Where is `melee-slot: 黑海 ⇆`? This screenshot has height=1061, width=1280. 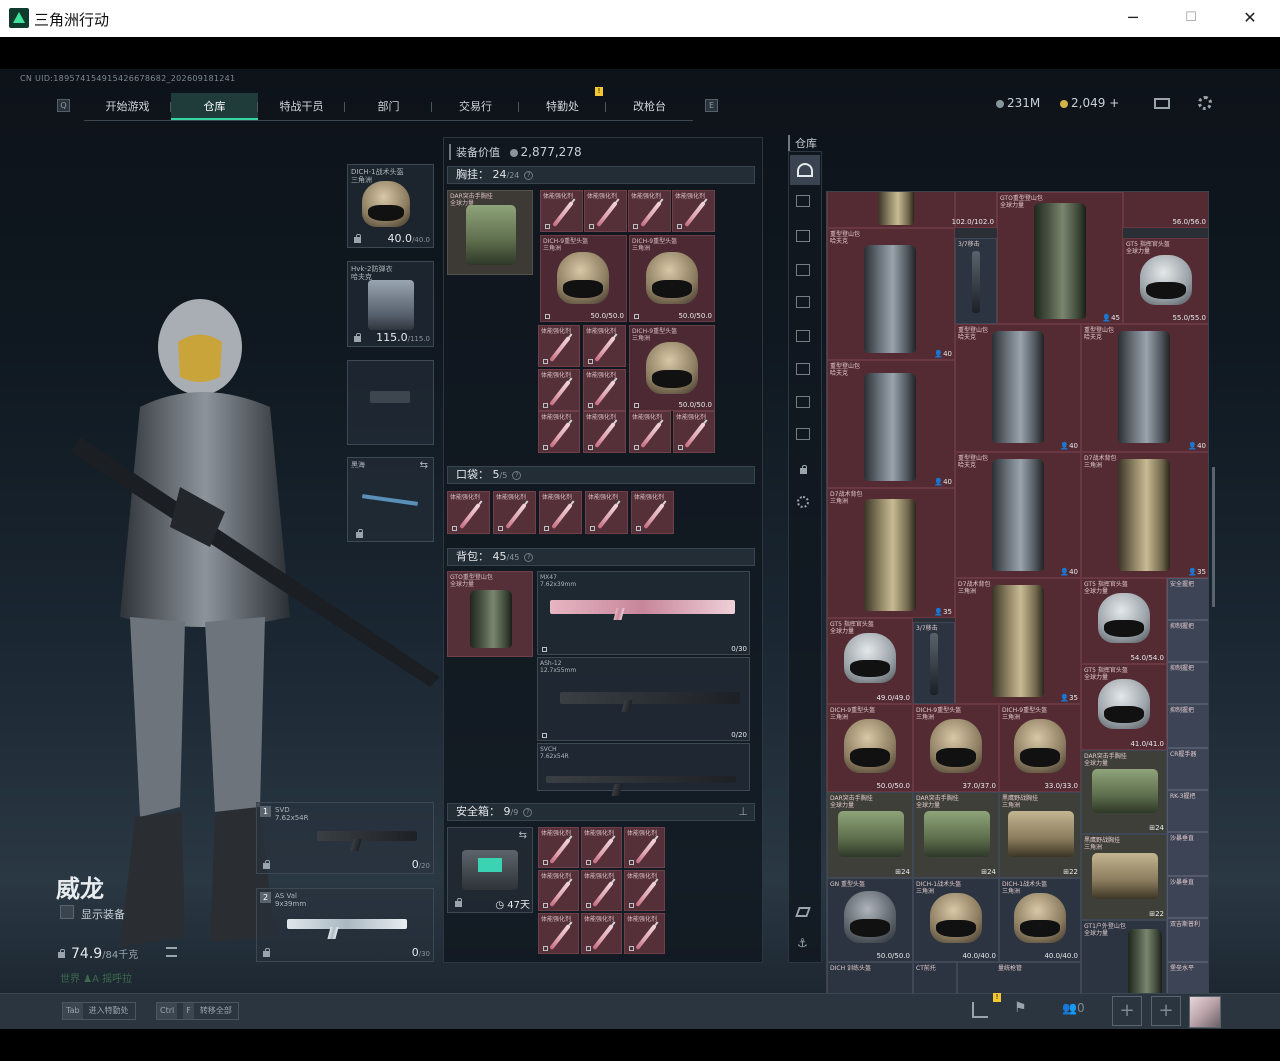 melee-slot: 黑海 ⇆ is located at coordinates (390, 499).